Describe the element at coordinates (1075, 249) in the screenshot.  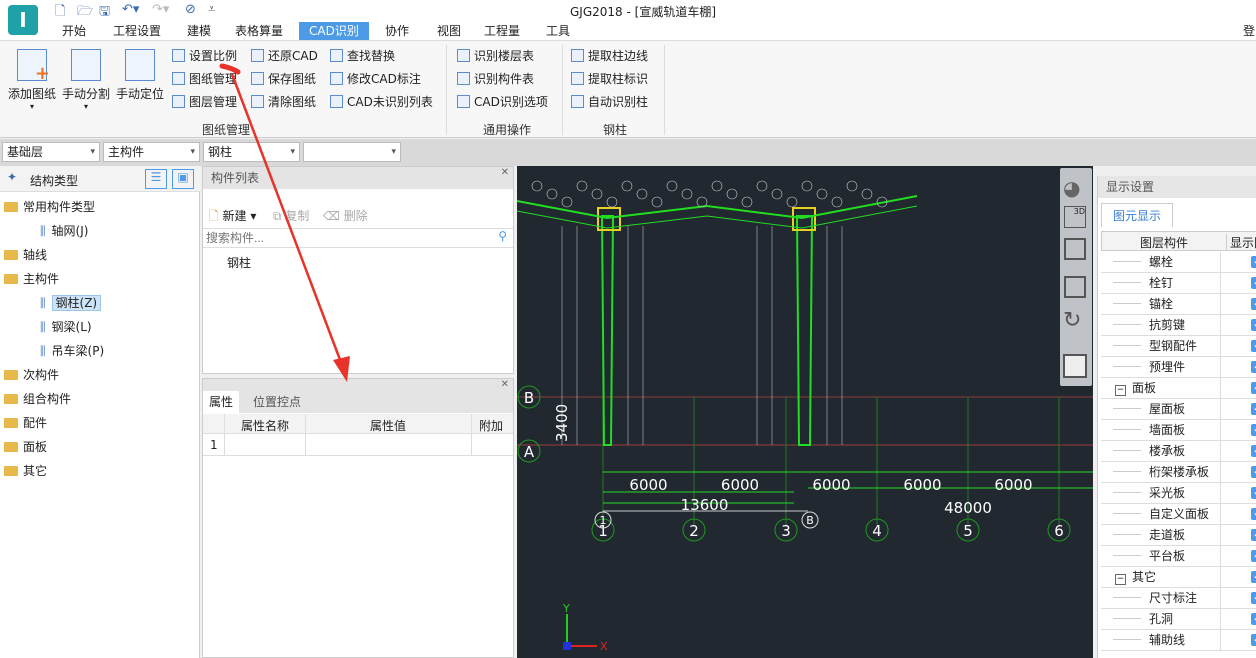
I see `front-view-icon` at that location.